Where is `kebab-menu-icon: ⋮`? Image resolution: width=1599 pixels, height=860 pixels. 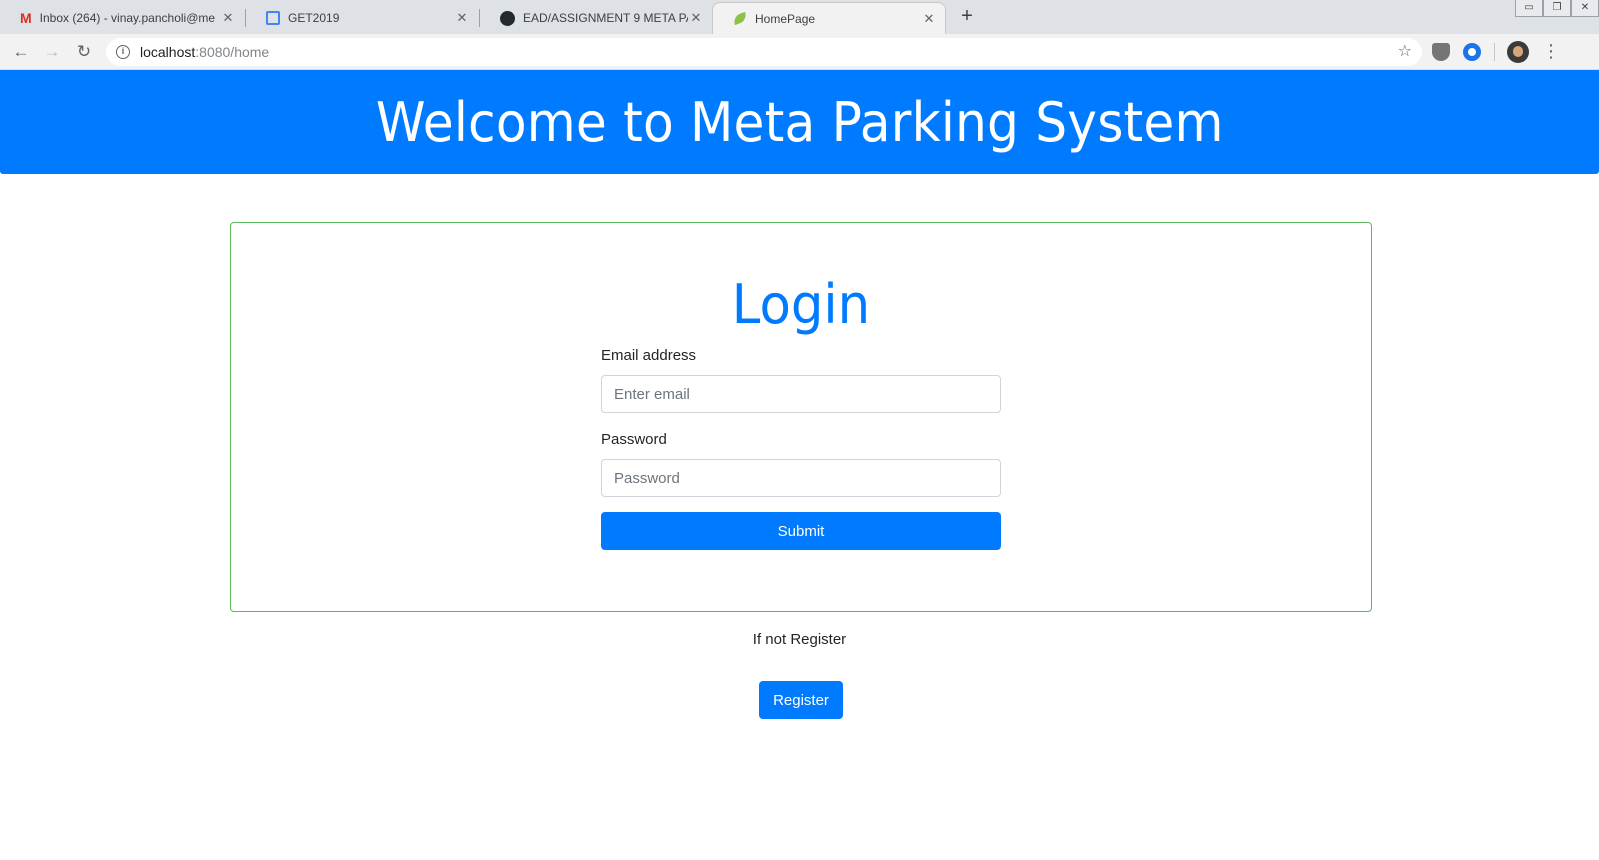 kebab-menu-icon: ⋮ is located at coordinates (1551, 52).